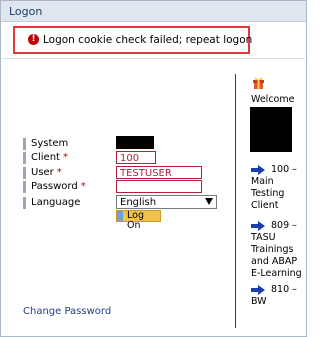  Describe the element at coordinates (258, 83) in the screenshot. I see `gift-icon` at that location.